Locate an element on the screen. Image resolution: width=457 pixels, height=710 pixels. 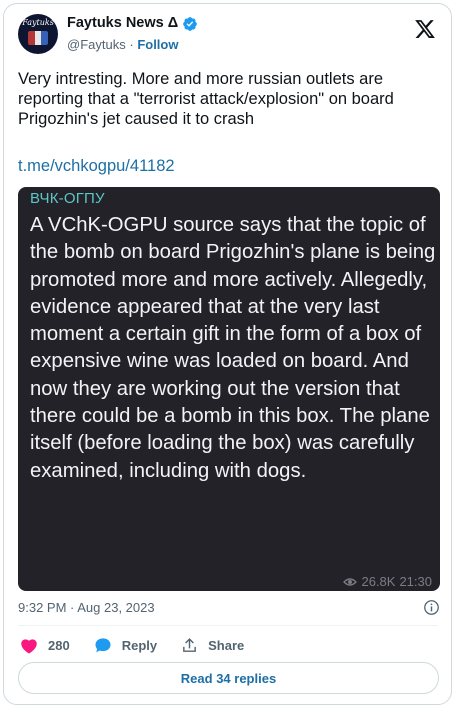
embed-view-count: 26.8K is located at coordinates (378, 581).